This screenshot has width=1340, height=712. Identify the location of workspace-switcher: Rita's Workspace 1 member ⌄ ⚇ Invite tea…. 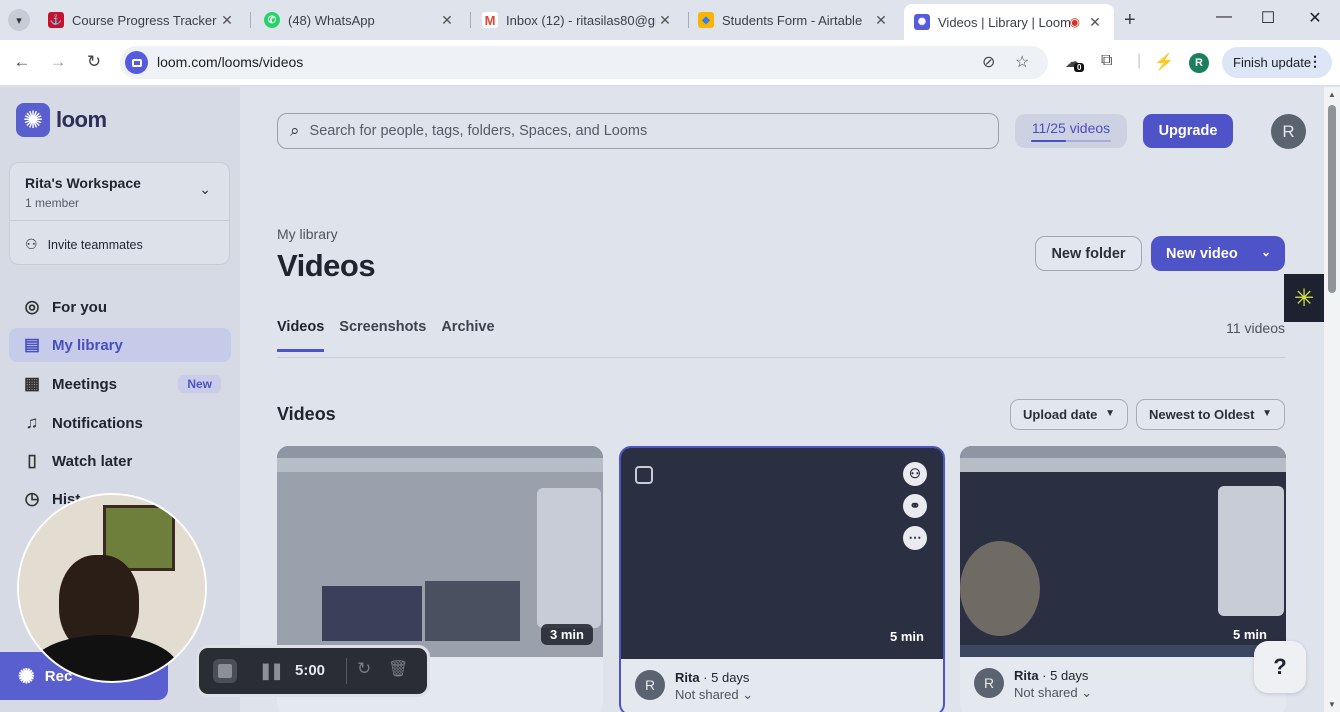
(119, 213).